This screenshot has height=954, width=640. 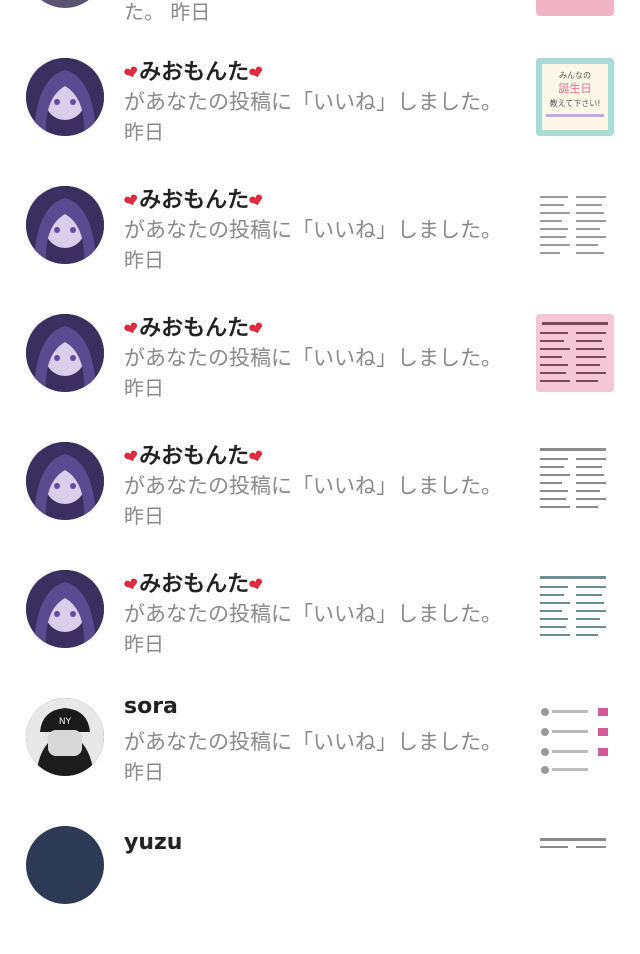 What do you see at coordinates (575, 103) in the screenshot?
I see `svg-text: 教えて下さい!` at bounding box center [575, 103].